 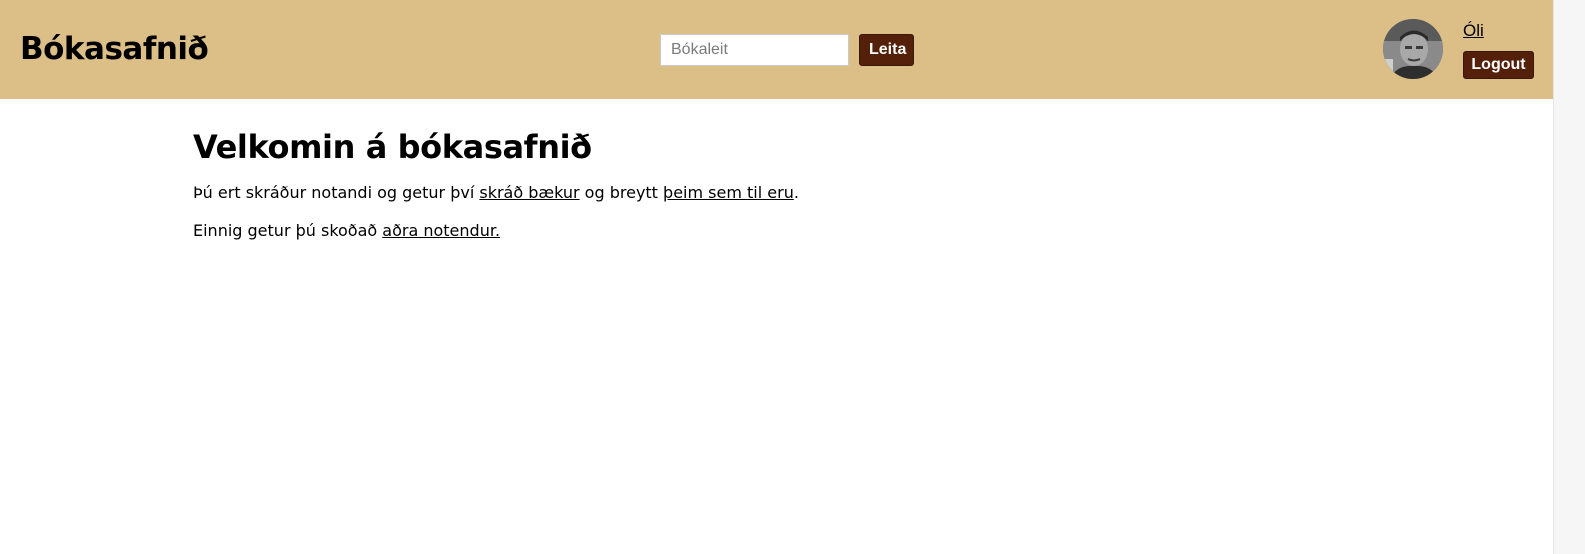 What do you see at coordinates (621, 192) in the screenshot?
I see `intro-text-middle: og breytt` at bounding box center [621, 192].